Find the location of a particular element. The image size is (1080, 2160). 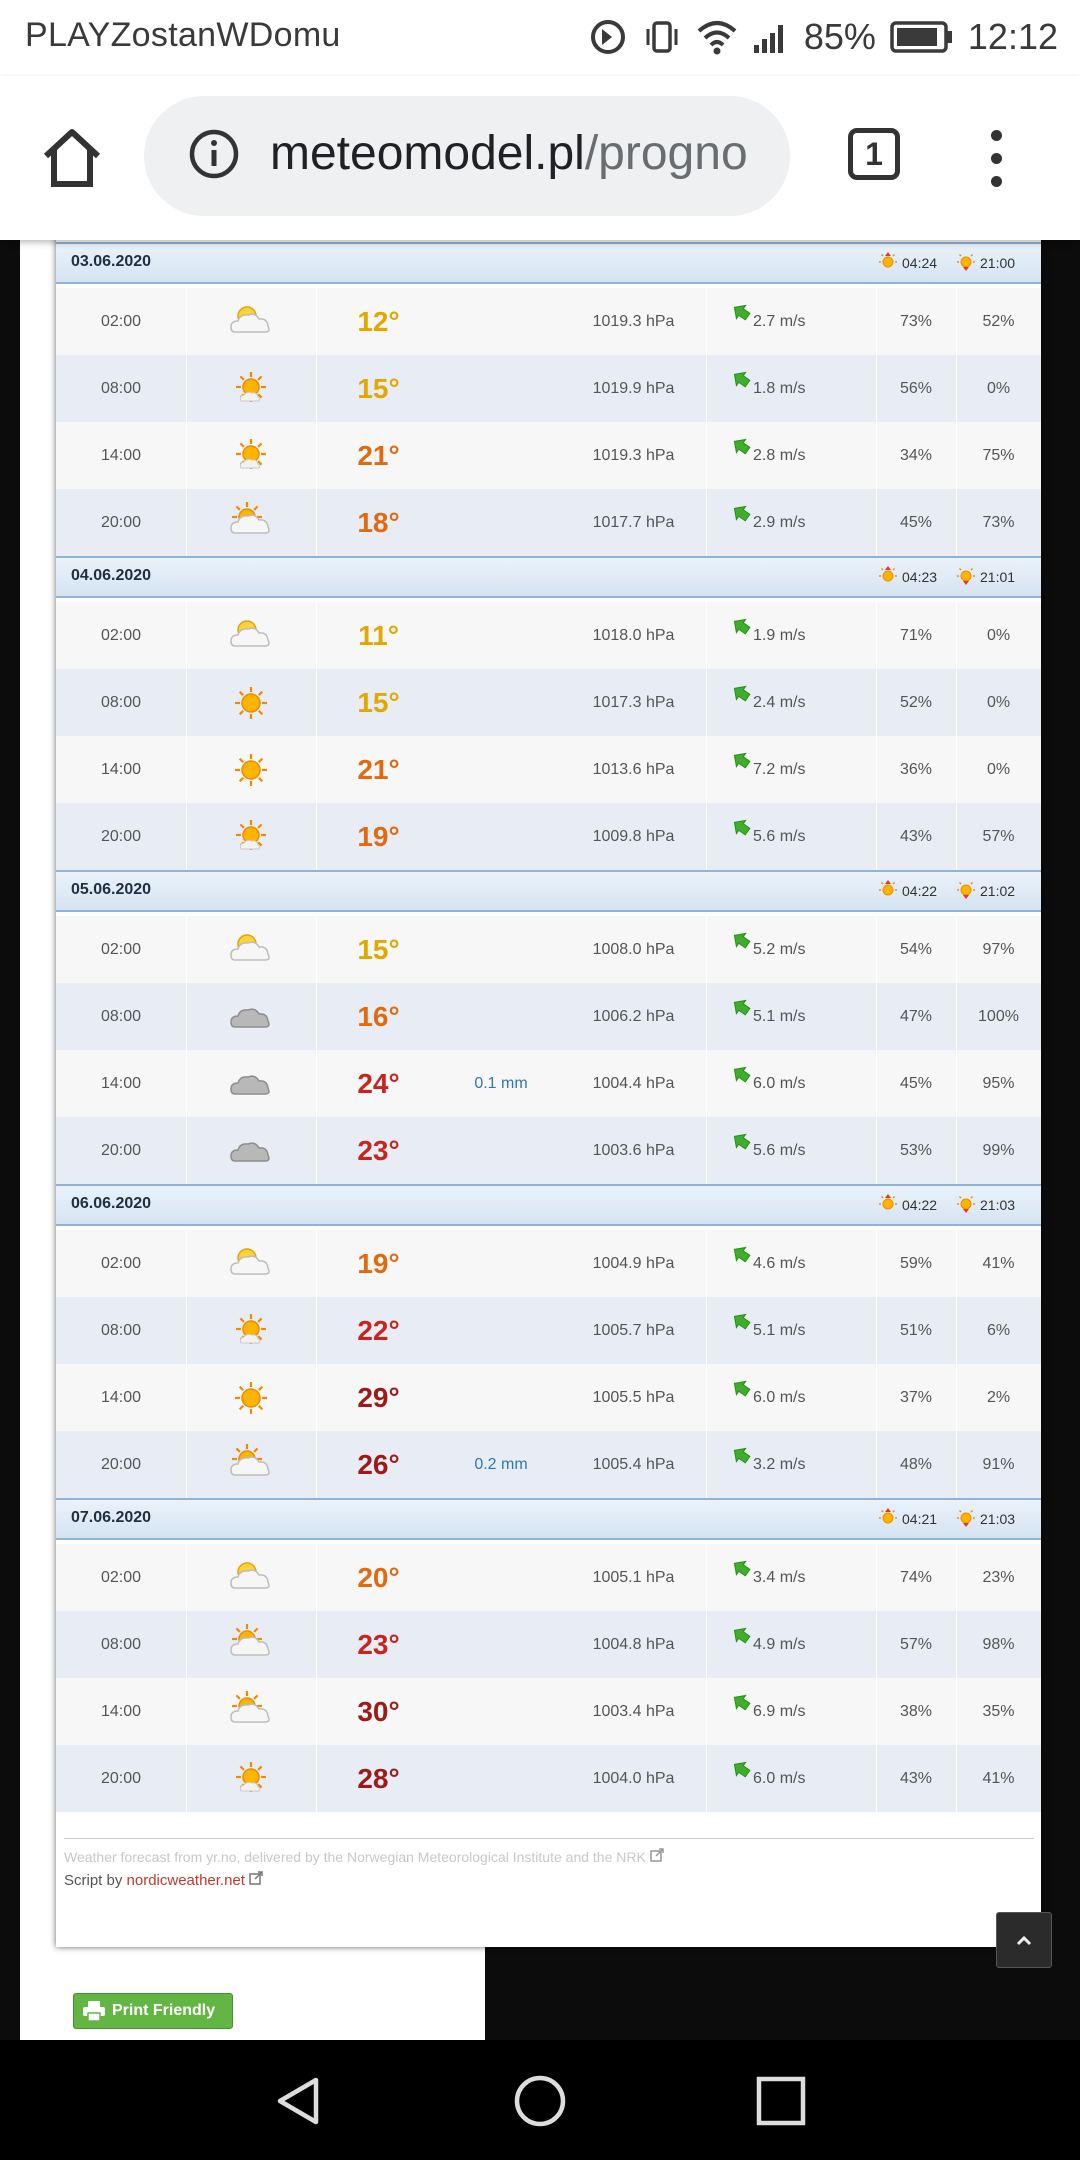

more-menu-icon is located at coordinates (996, 160).